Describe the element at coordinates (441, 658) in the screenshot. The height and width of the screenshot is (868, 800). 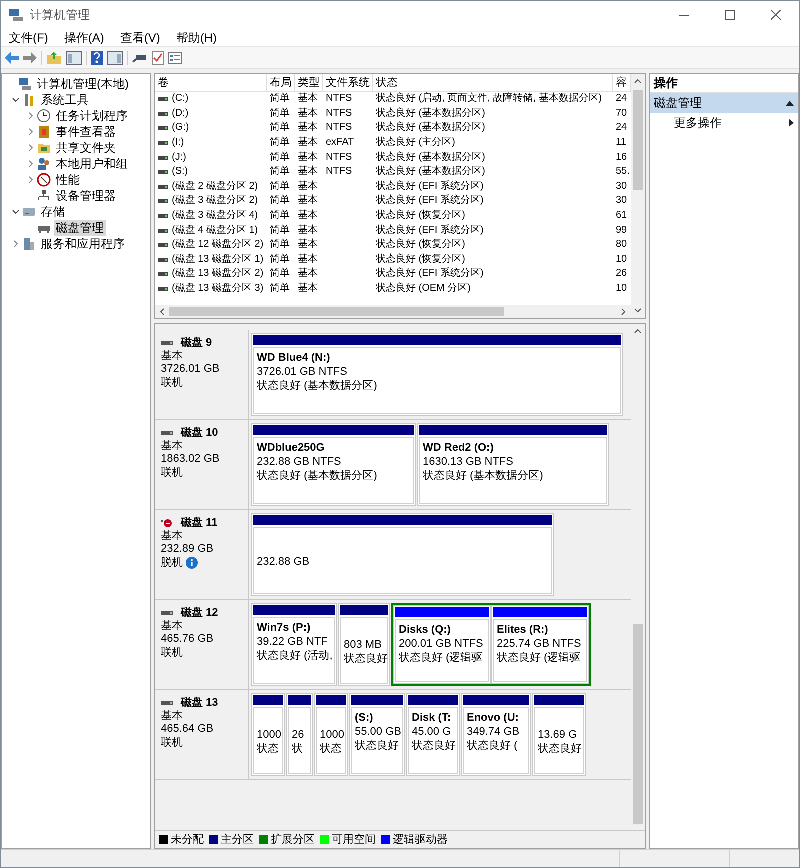
I see `partition-detail: 状态良好 (逻辑驱` at that location.